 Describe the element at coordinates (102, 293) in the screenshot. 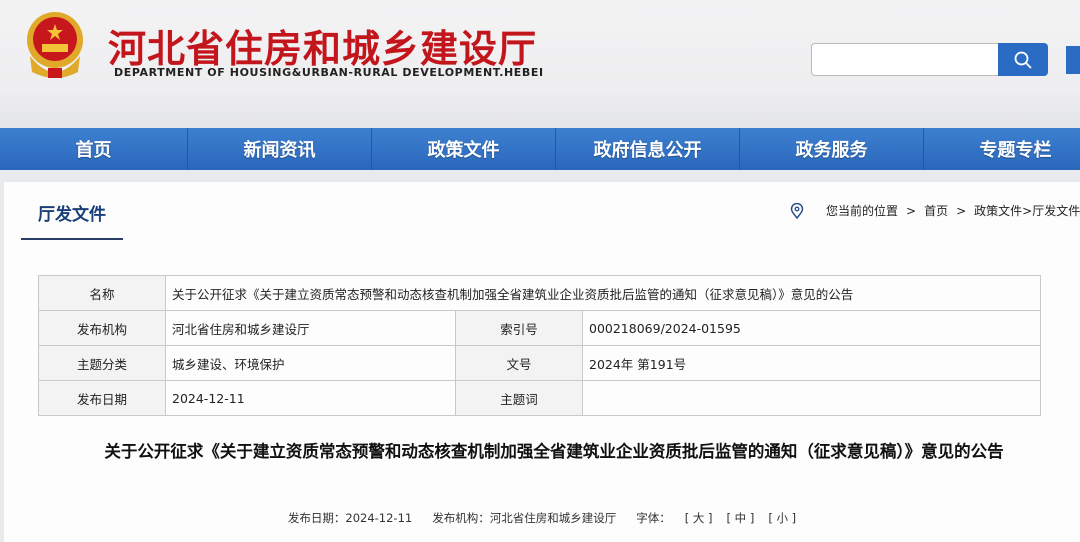

I see `name-label: 名称` at that location.